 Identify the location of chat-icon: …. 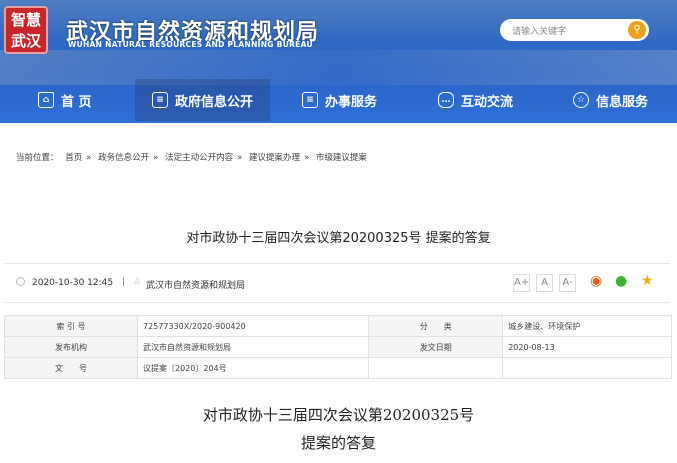
(446, 100).